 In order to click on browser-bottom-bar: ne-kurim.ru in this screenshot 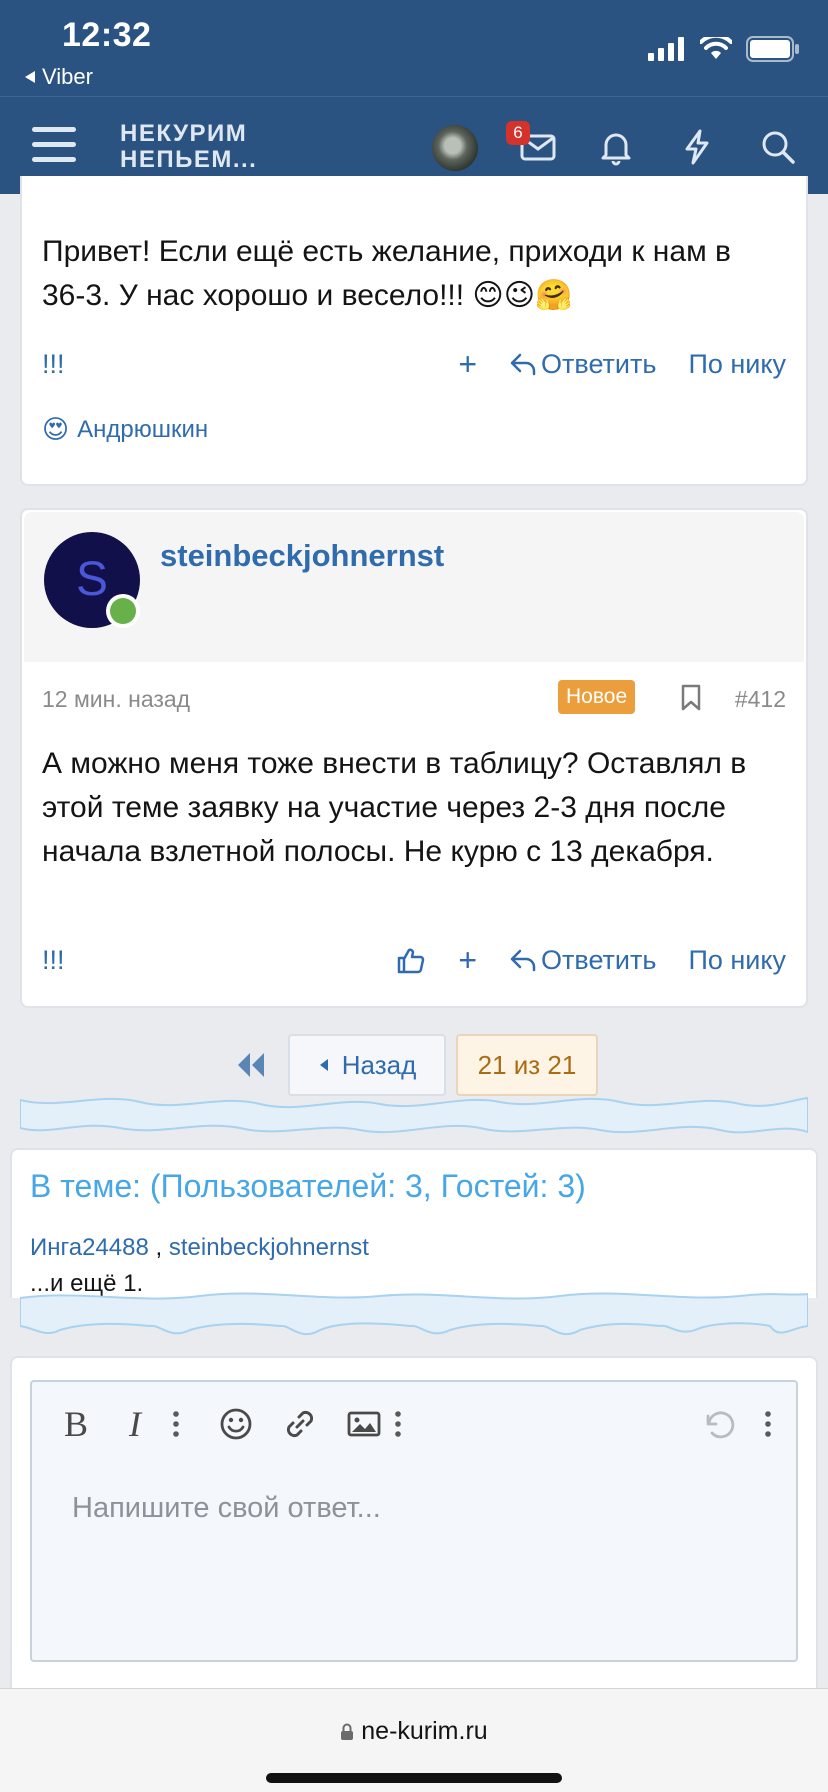, I will do `click(414, 1740)`.